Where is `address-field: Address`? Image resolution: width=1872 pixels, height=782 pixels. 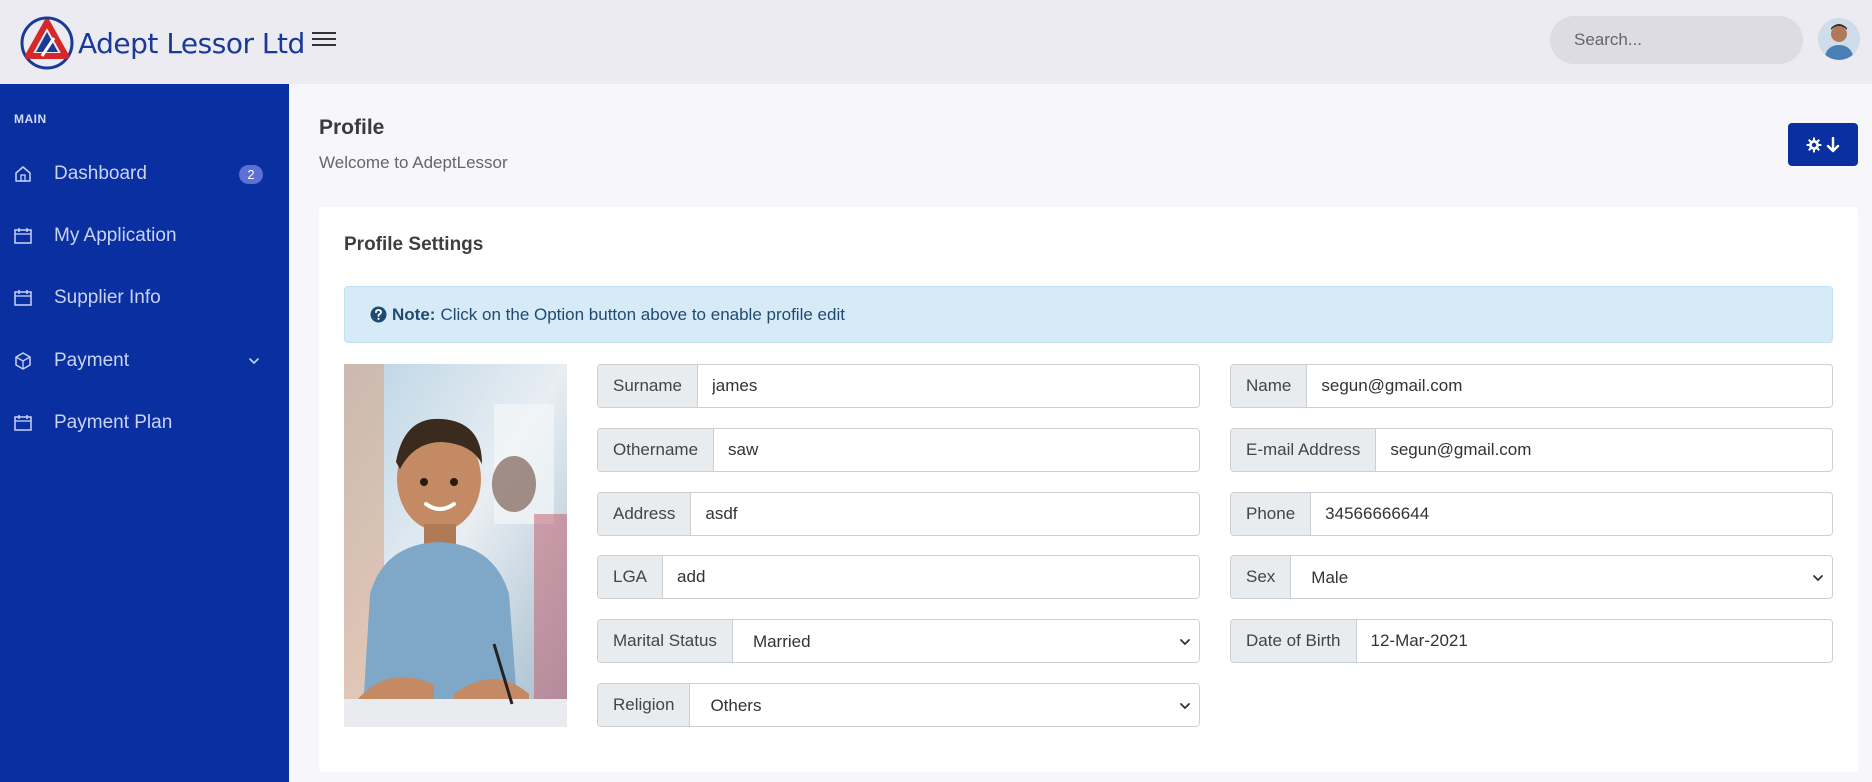
address-field: Address is located at coordinates (898, 514).